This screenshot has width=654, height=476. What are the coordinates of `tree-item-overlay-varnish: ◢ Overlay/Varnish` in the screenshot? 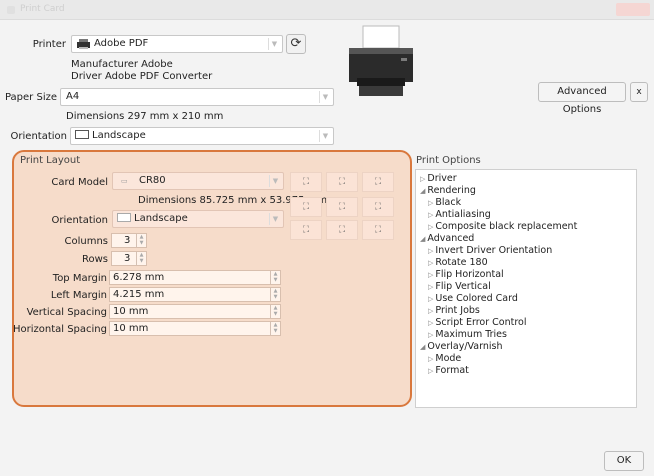 It's located at (461, 346).